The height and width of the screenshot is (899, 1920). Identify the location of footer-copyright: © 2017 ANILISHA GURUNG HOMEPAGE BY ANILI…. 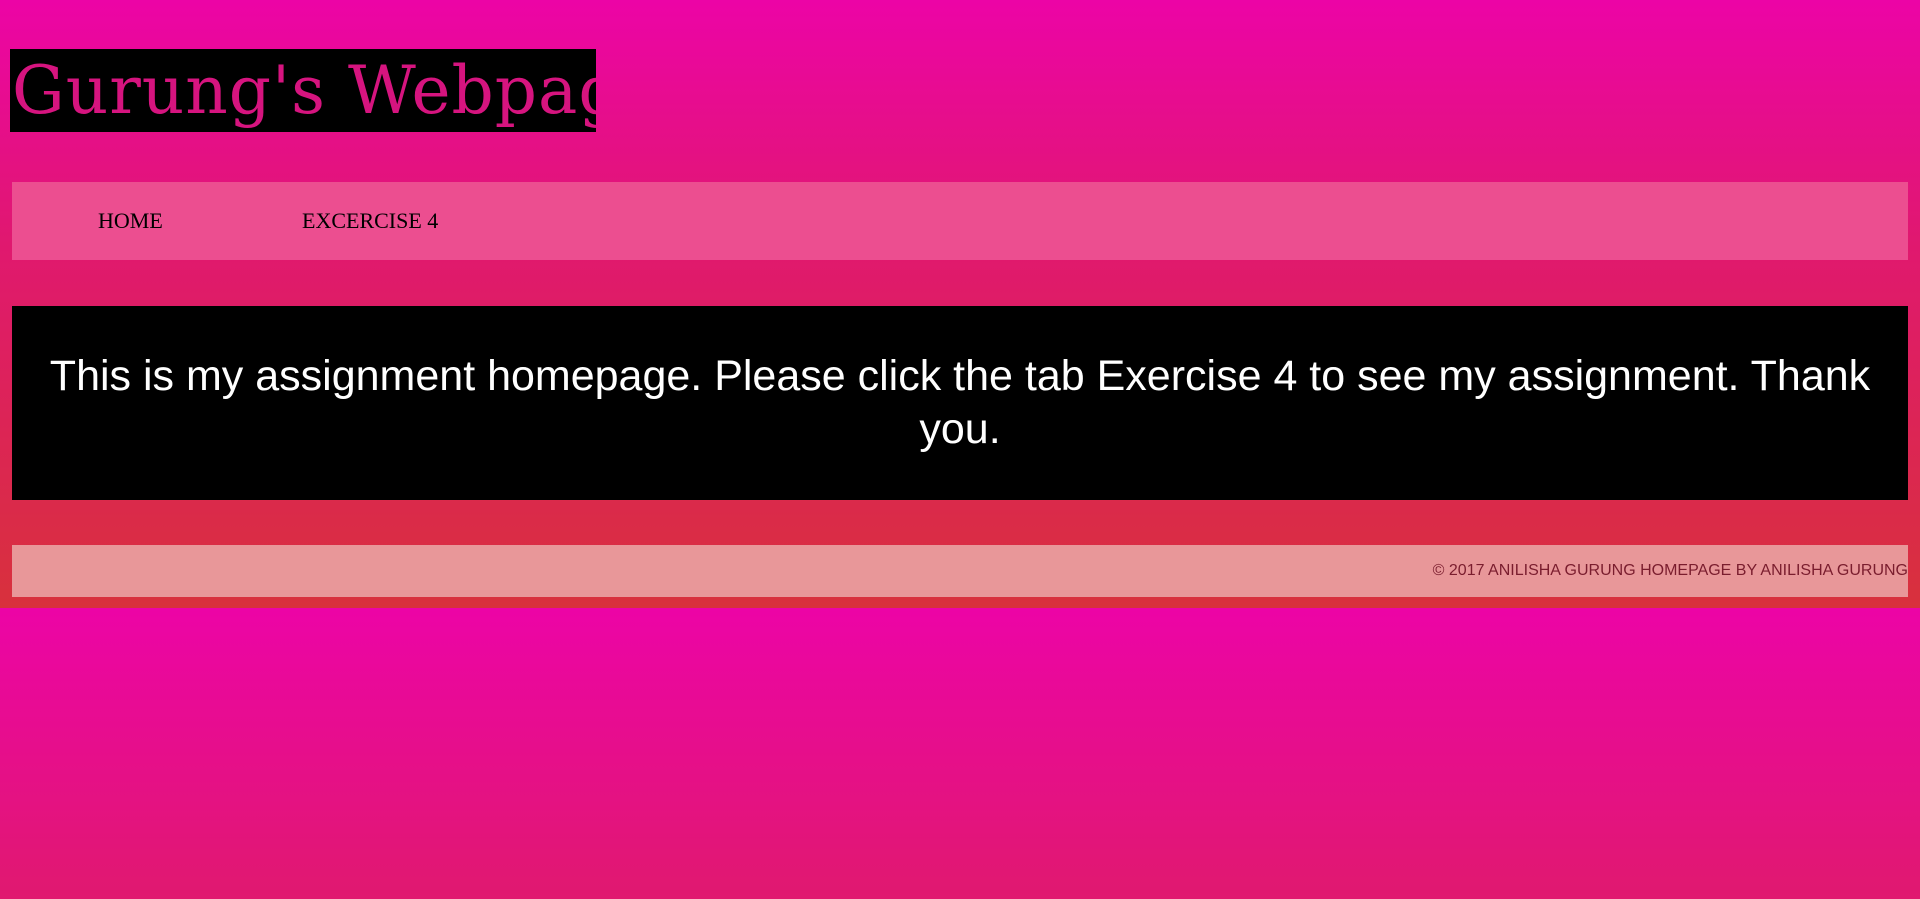
(1670, 570).